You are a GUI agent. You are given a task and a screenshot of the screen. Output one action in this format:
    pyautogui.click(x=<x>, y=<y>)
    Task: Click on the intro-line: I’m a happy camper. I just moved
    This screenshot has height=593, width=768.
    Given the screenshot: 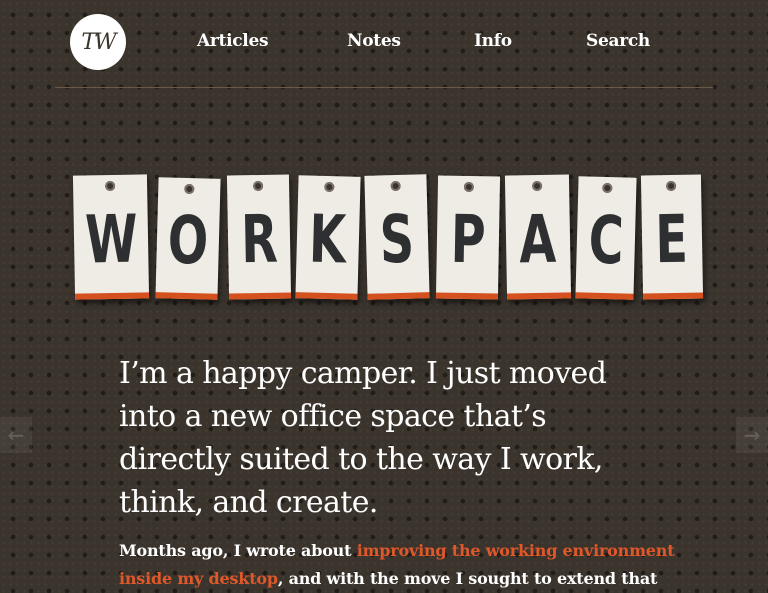 What is the action you would take?
    pyautogui.click(x=363, y=373)
    